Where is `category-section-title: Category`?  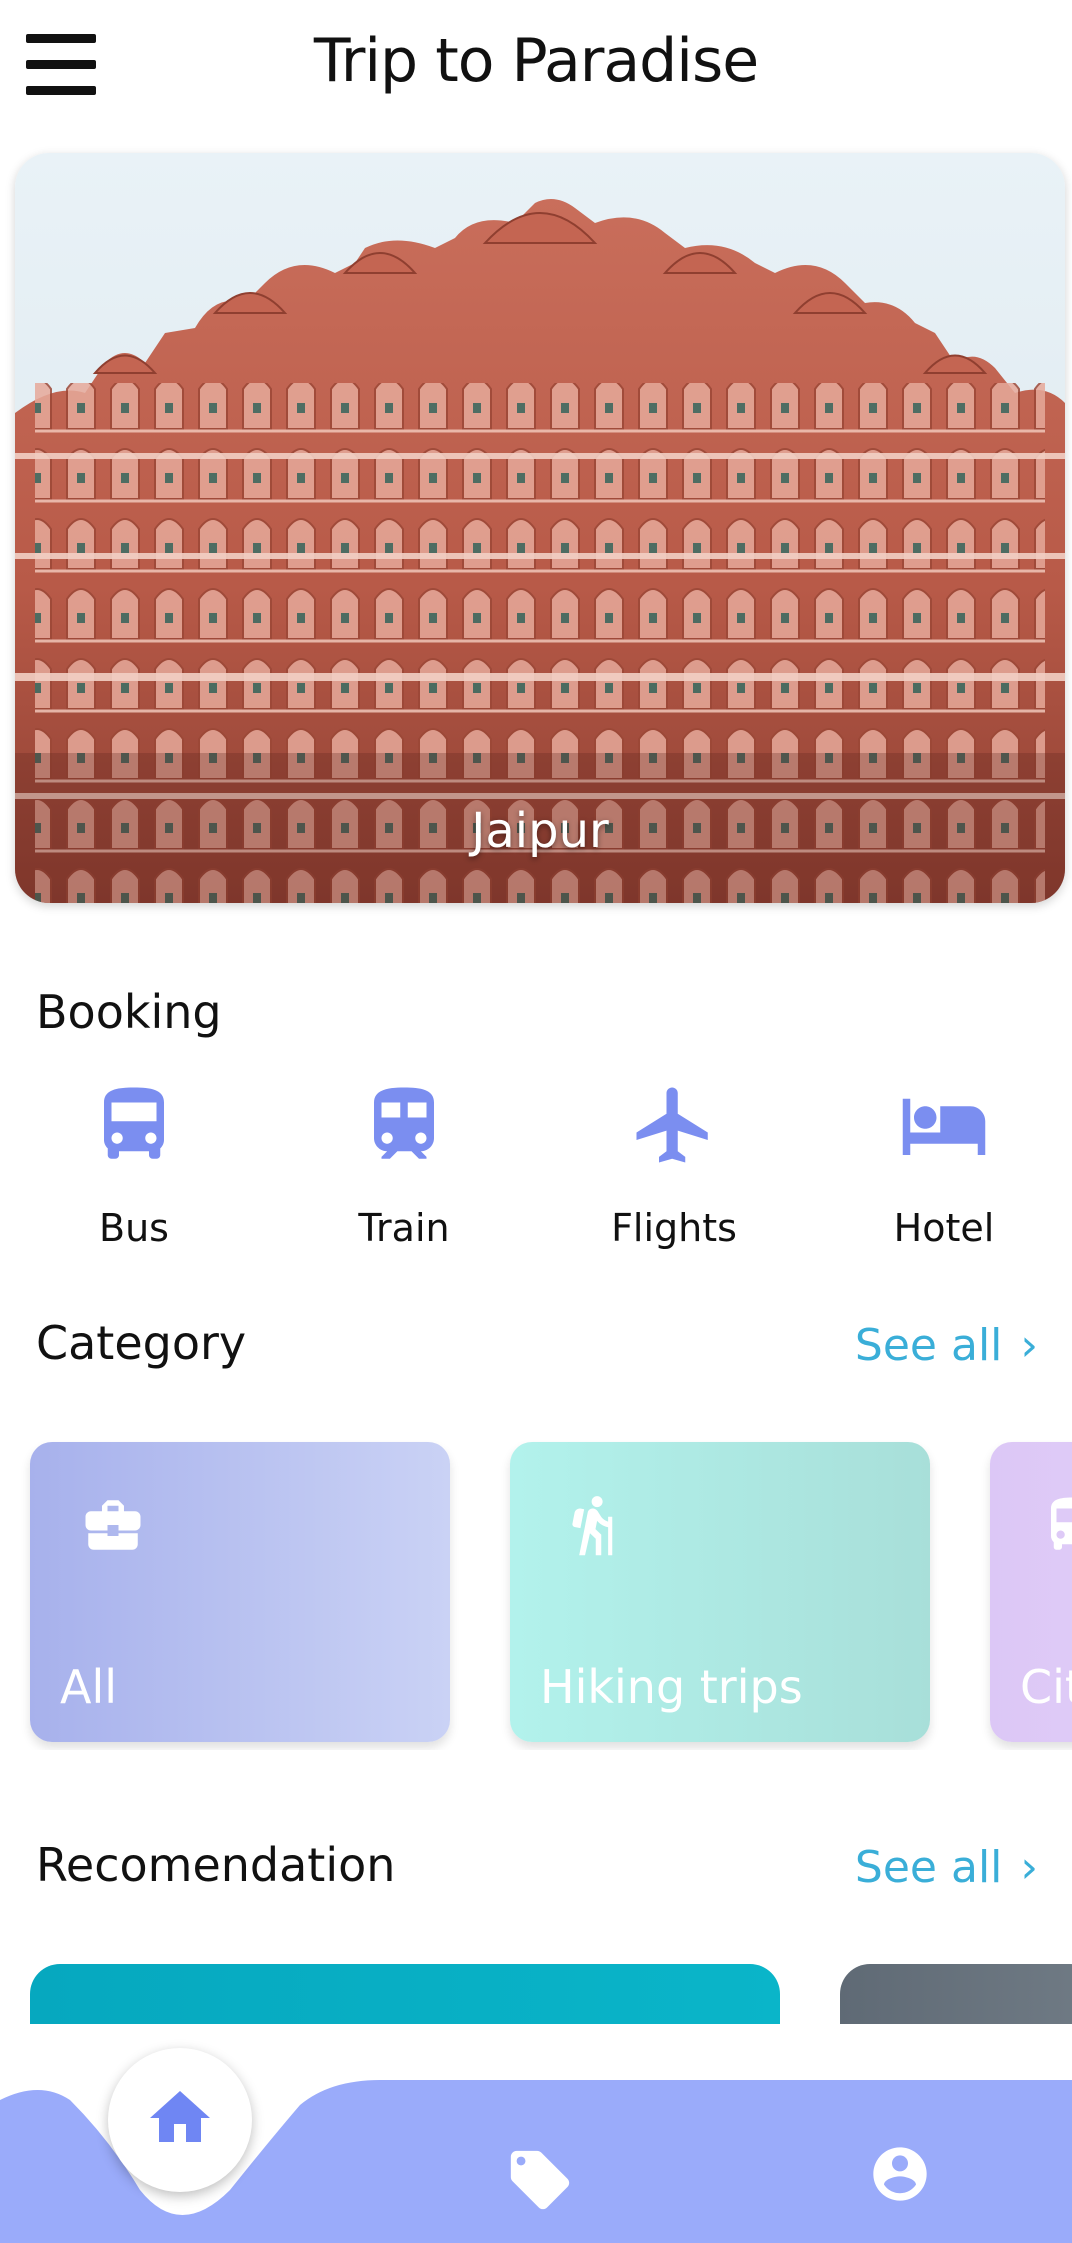
category-section-title: Category is located at coordinates (141, 1343).